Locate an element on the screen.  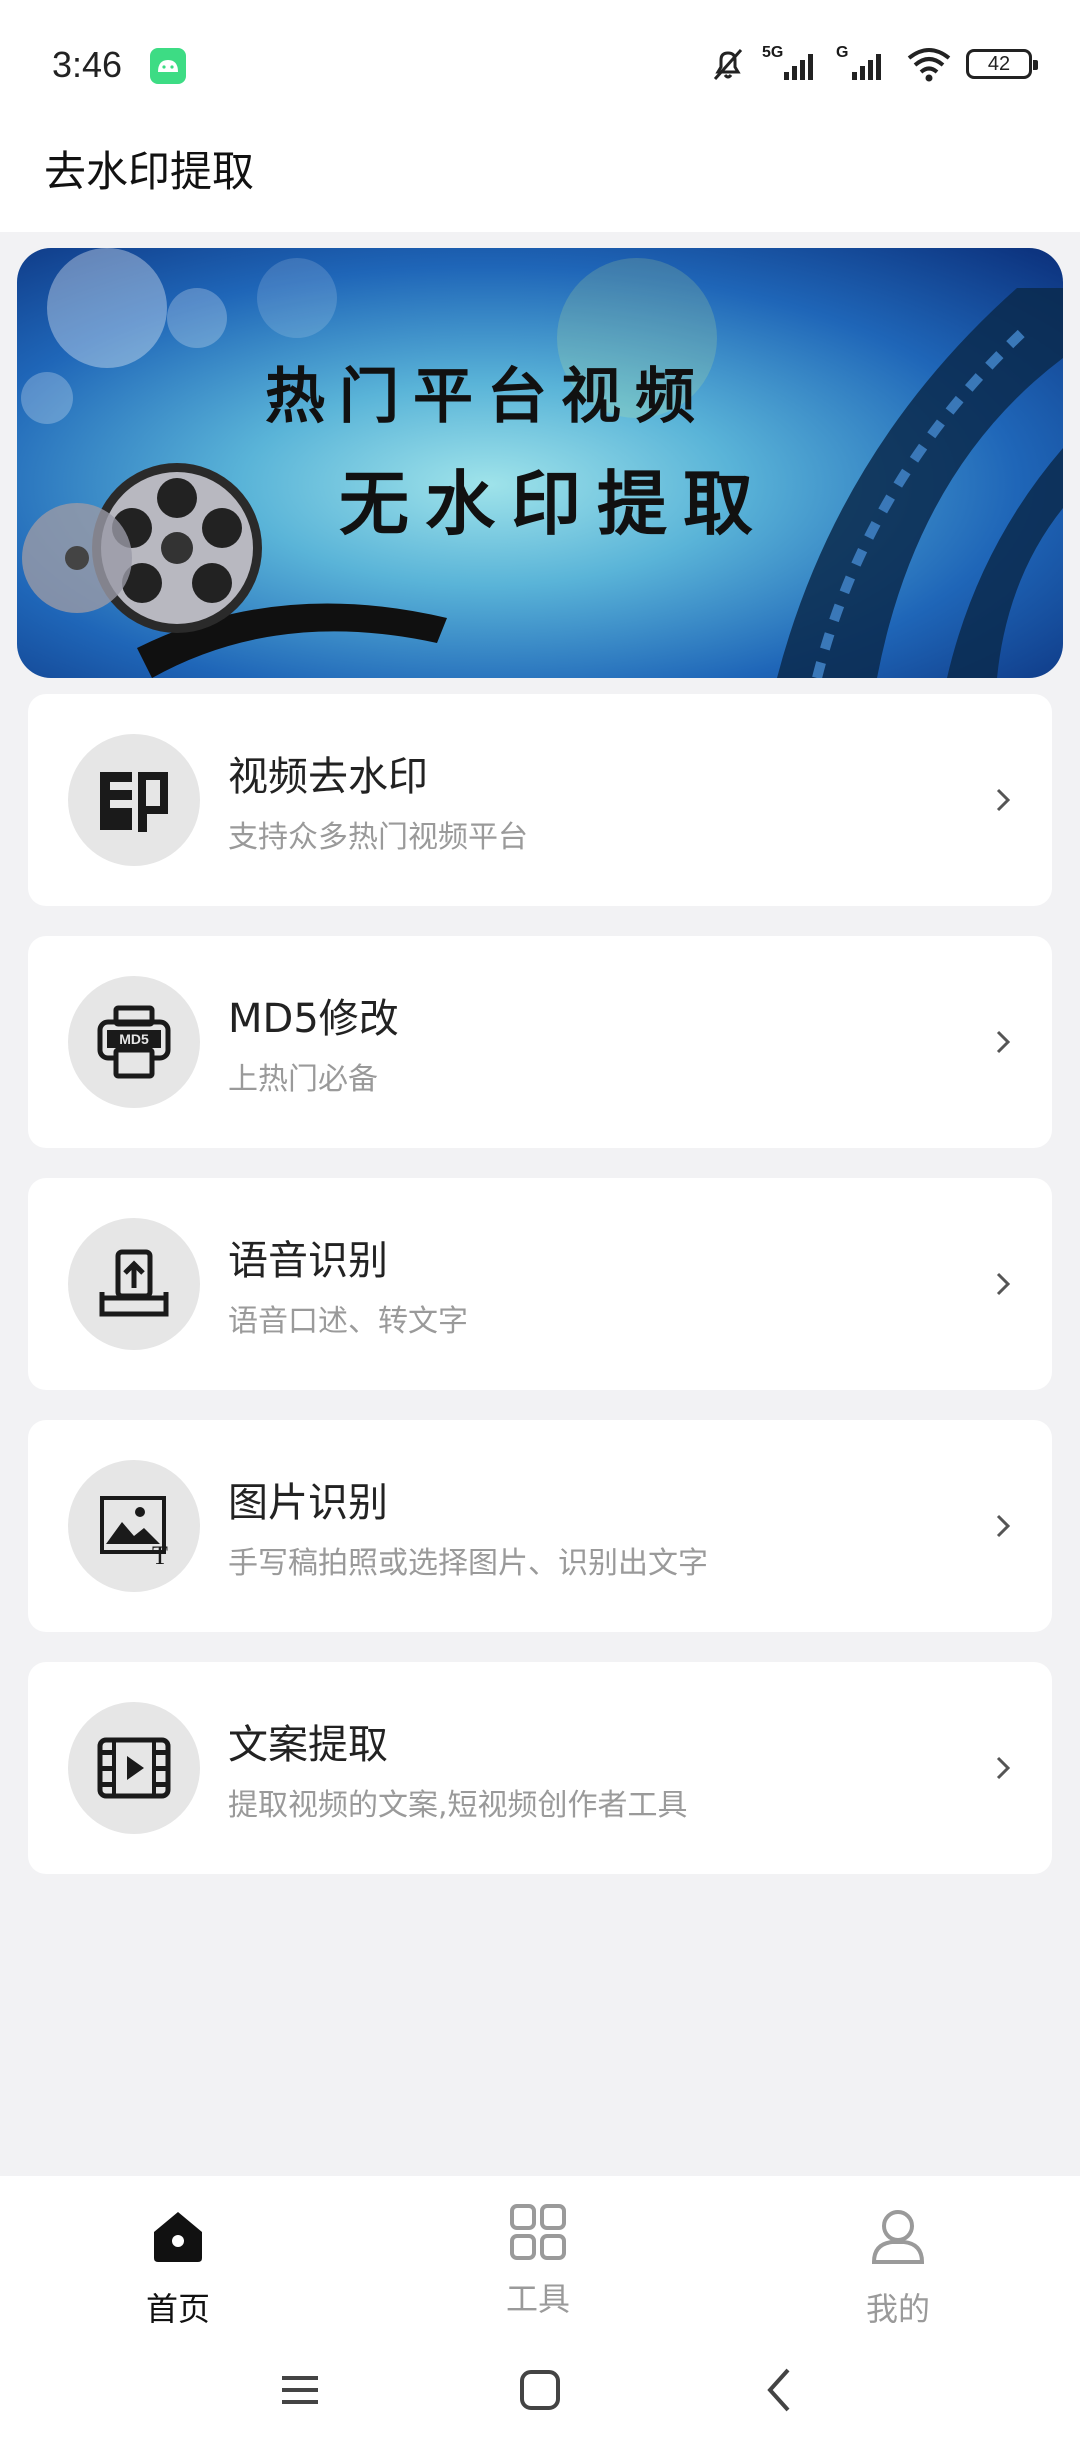
card-icon-circle: T is located at coordinates (134, 1526).